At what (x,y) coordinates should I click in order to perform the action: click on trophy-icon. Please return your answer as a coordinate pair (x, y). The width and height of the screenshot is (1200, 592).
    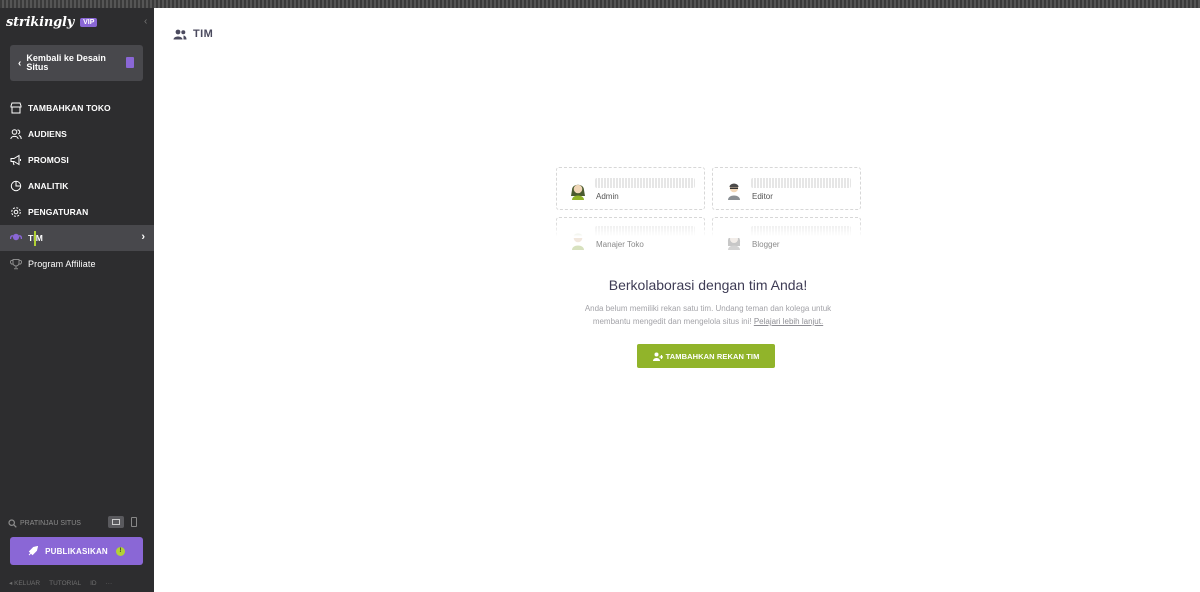
    Looking at the image, I should click on (16, 264).